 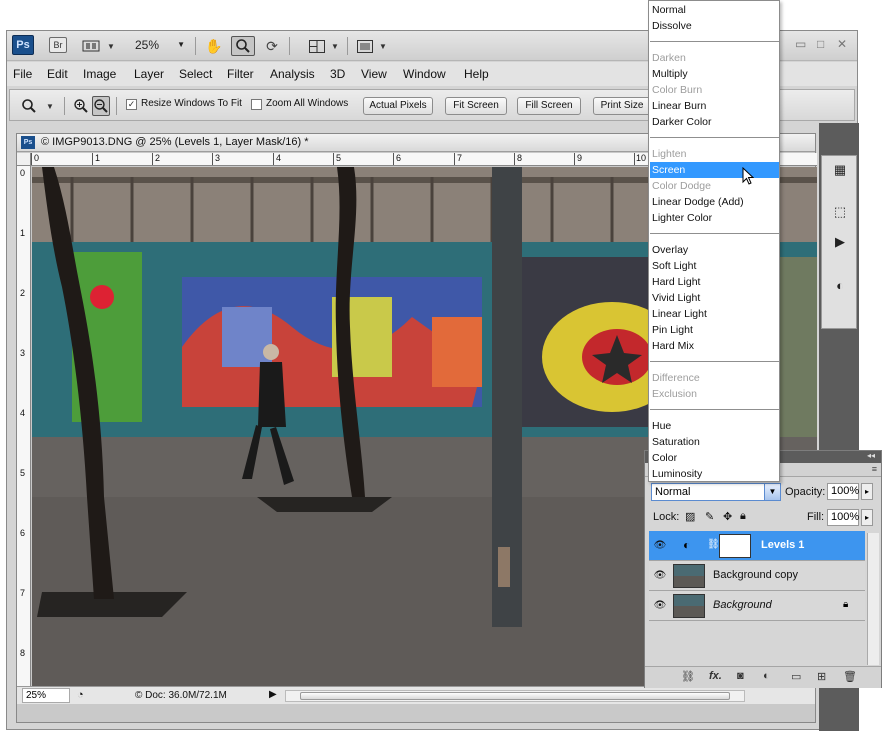 What do you see at coordinates (476, 106) in the screenshot?
I see `fit-screen-button: Fit Screen` at bounding box center [476, 106].